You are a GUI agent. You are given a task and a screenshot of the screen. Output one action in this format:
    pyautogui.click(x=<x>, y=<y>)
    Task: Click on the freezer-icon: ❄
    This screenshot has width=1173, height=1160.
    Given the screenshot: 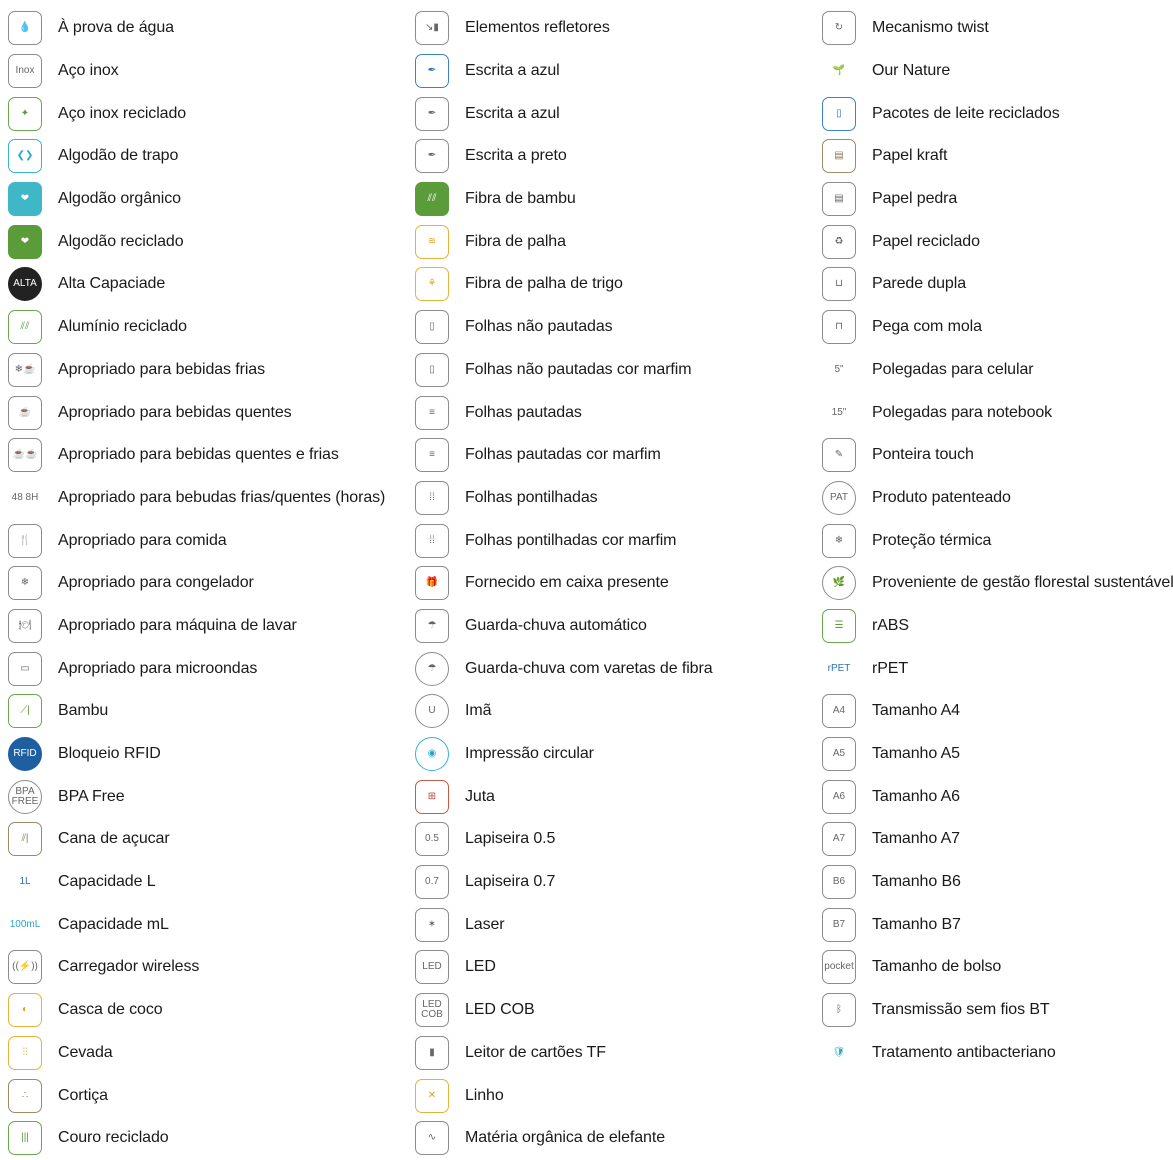 What is the action you would take?
    pyautogui.click(x=25, y=583)
    